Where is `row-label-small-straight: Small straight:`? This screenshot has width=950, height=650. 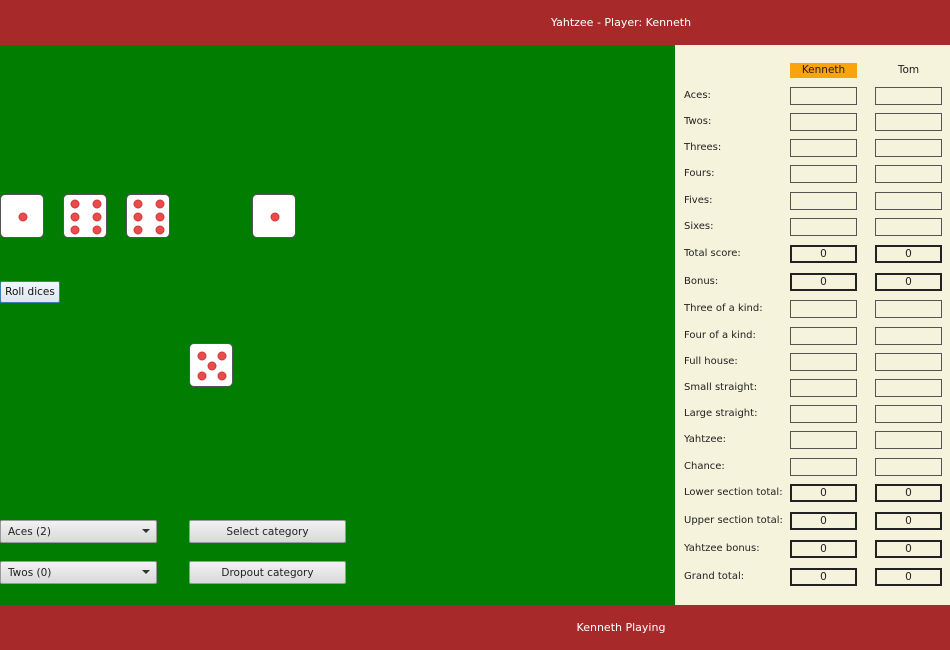 row-label-small-straight: Small straight: is located at coordinates (721, 387).